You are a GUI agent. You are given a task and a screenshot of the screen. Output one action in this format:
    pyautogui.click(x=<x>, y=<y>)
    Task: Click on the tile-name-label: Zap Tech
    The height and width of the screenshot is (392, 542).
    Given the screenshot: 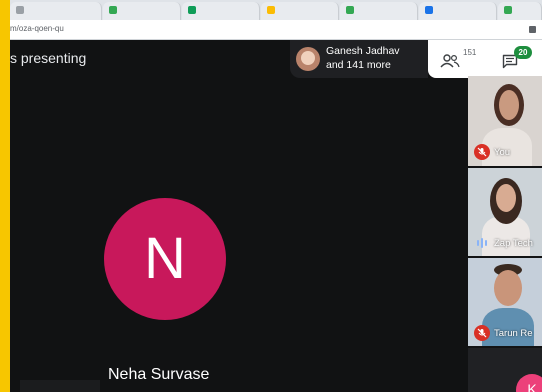 What is the action you would take?
    pyautogui.click(x=513, y=243)
    